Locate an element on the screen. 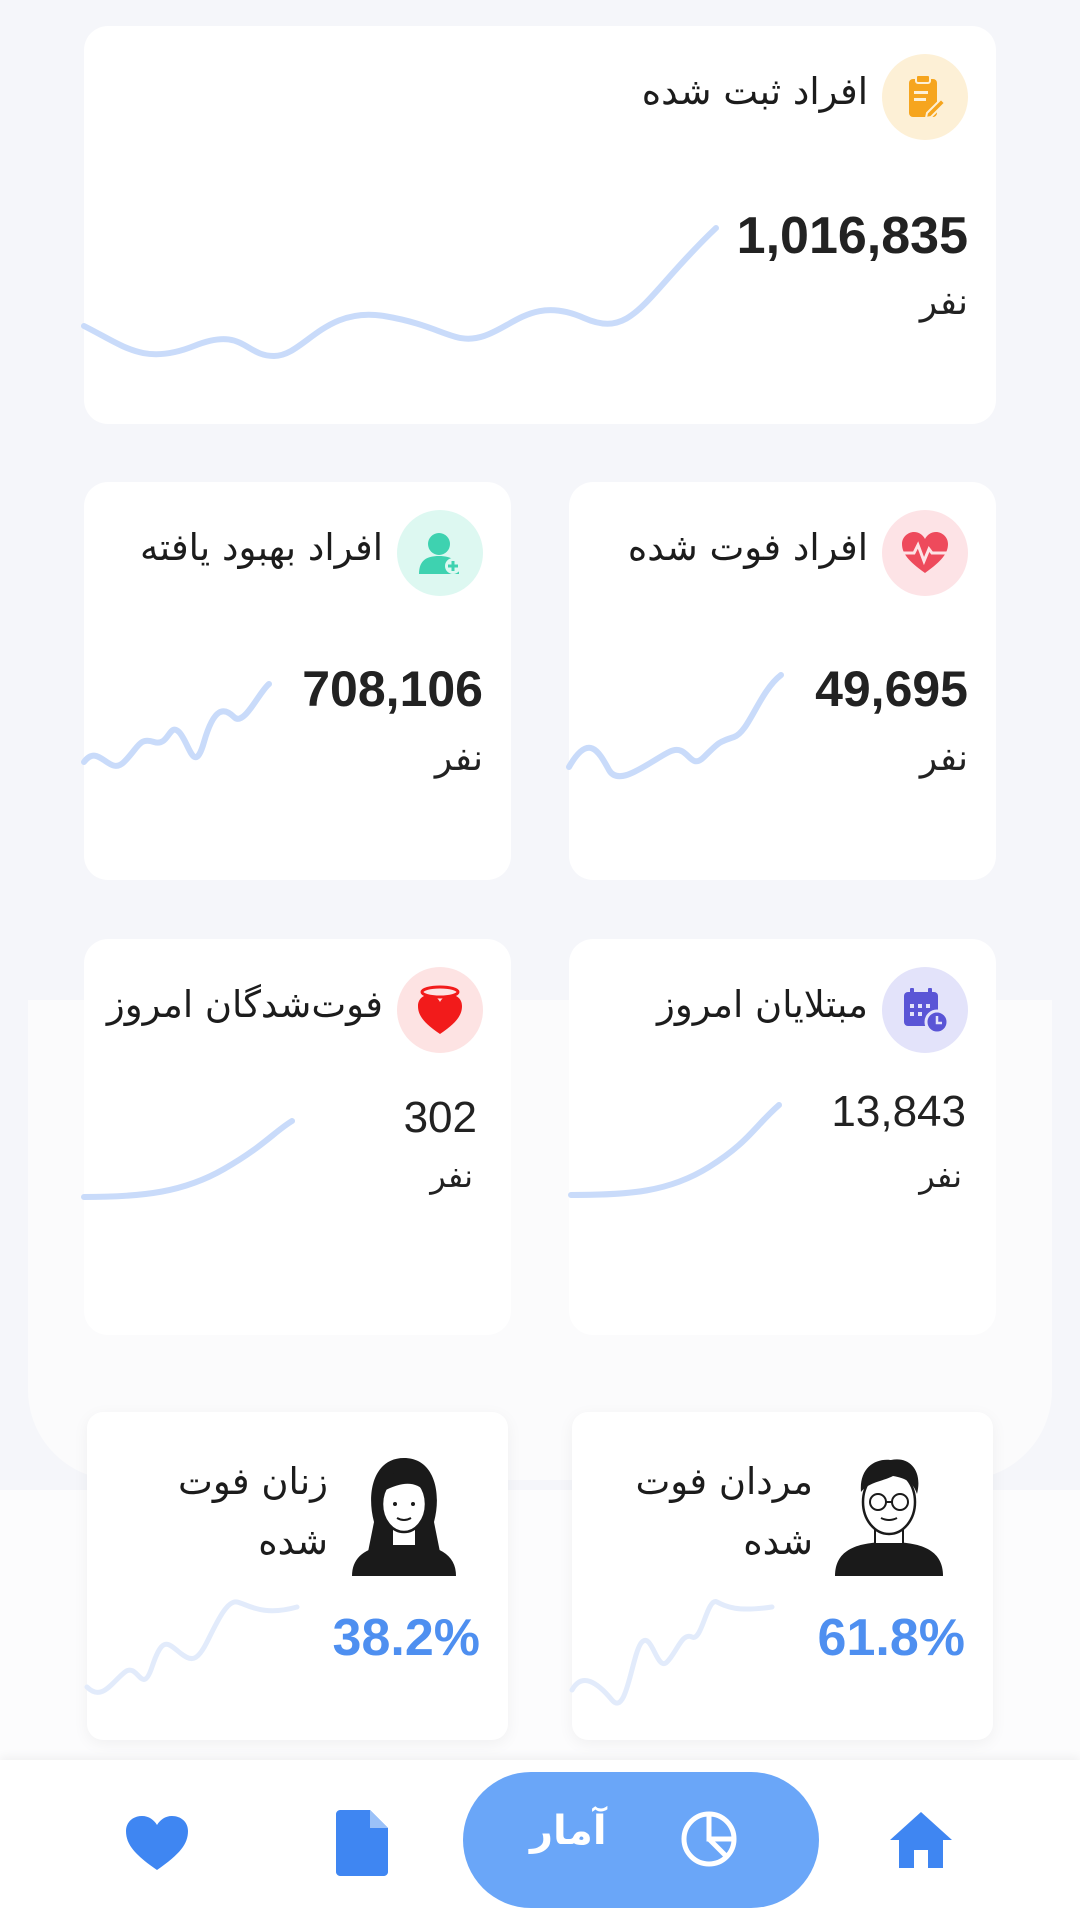 Image resolution: width=1080 pixels, height=1920 pixels. woman-avatar-icon is located at coordinates (404, 1517).